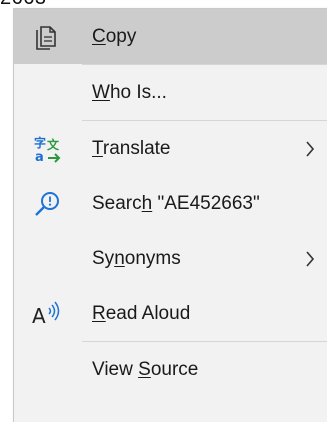 This screenshot has height=422, width=327. What do you see at coordinates (47, 204) in the screenshot?
I see `search-icon` at bounding box center [47, 204].